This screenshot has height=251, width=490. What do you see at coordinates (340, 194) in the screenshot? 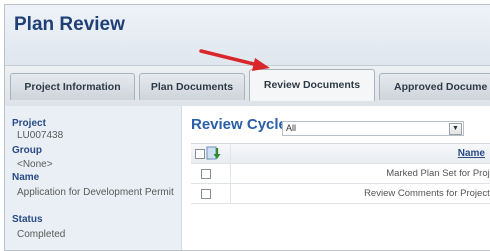
I see `table-row: Review Comments for Project I` at bounding box center [340, 194].